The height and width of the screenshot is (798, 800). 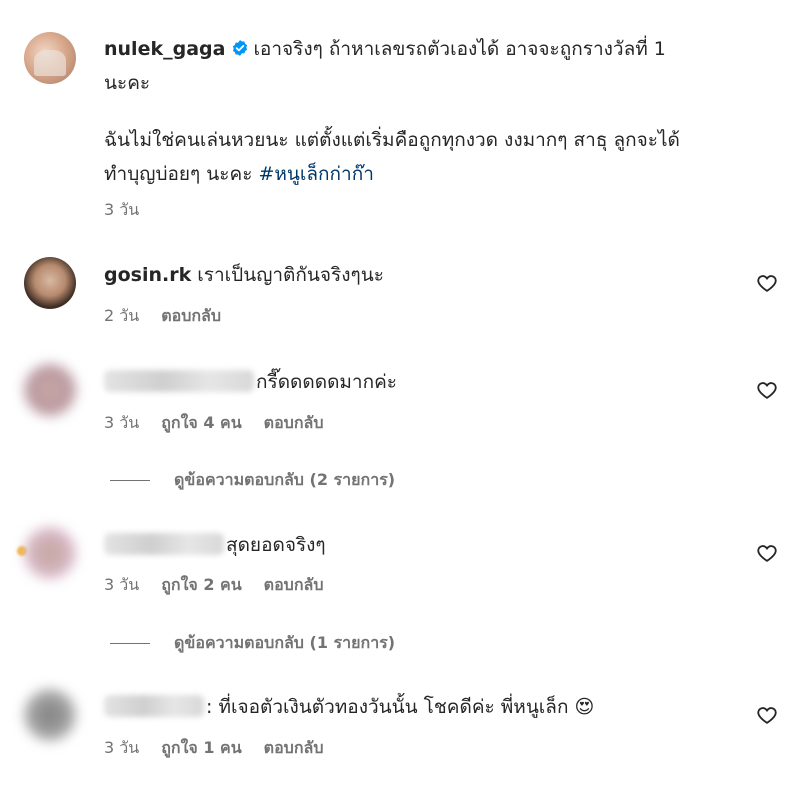 What do you see at coordinates (201, 747) in the screenshot?
I see `likes-count: ถูกใจ 1 คน` at bounding box center [201, 747].